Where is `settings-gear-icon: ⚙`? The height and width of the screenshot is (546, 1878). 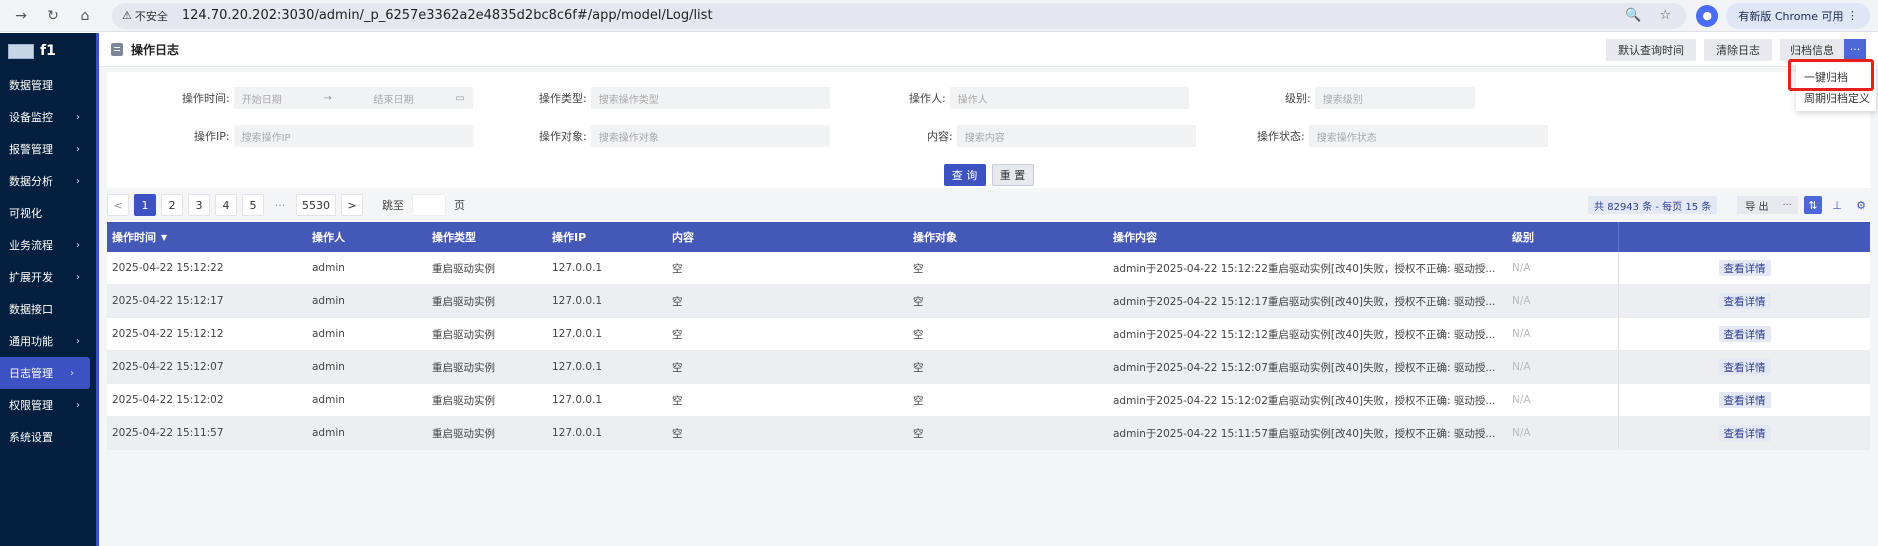 settings-gear-icon: ⚙ is located at coordinates (1861, 205).